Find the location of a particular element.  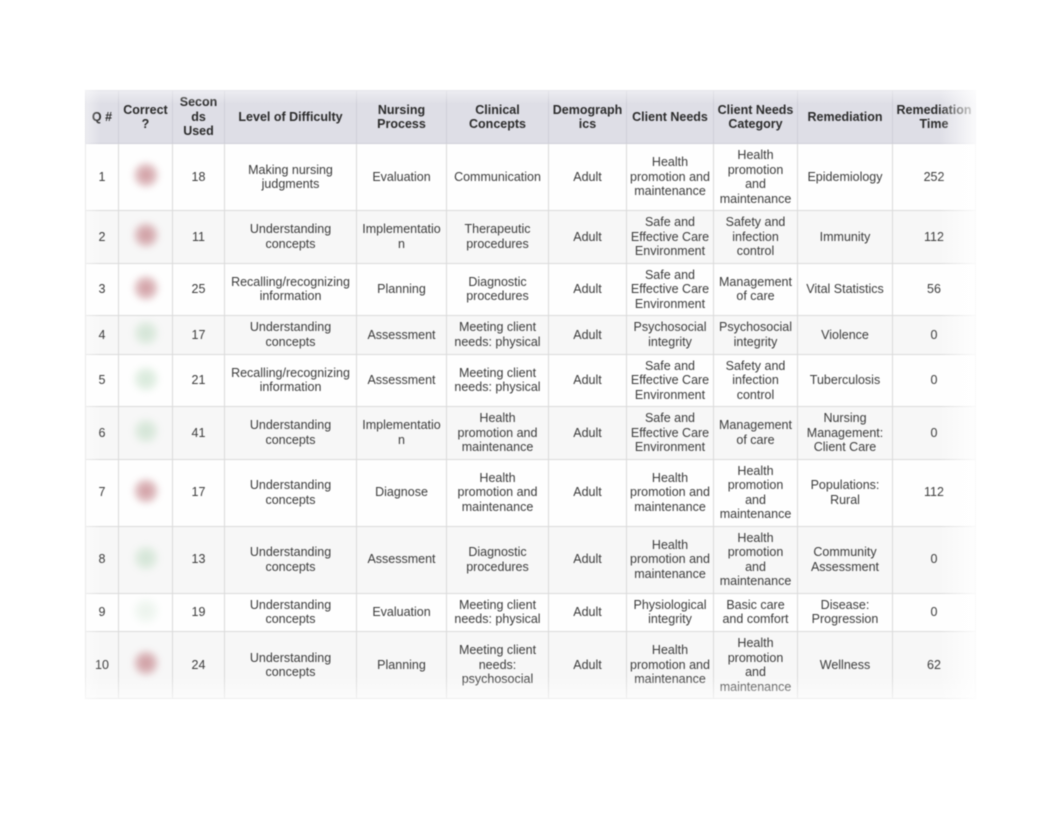

cell-cconc: Therapeutic procedures is located at coordinates (497, 237).